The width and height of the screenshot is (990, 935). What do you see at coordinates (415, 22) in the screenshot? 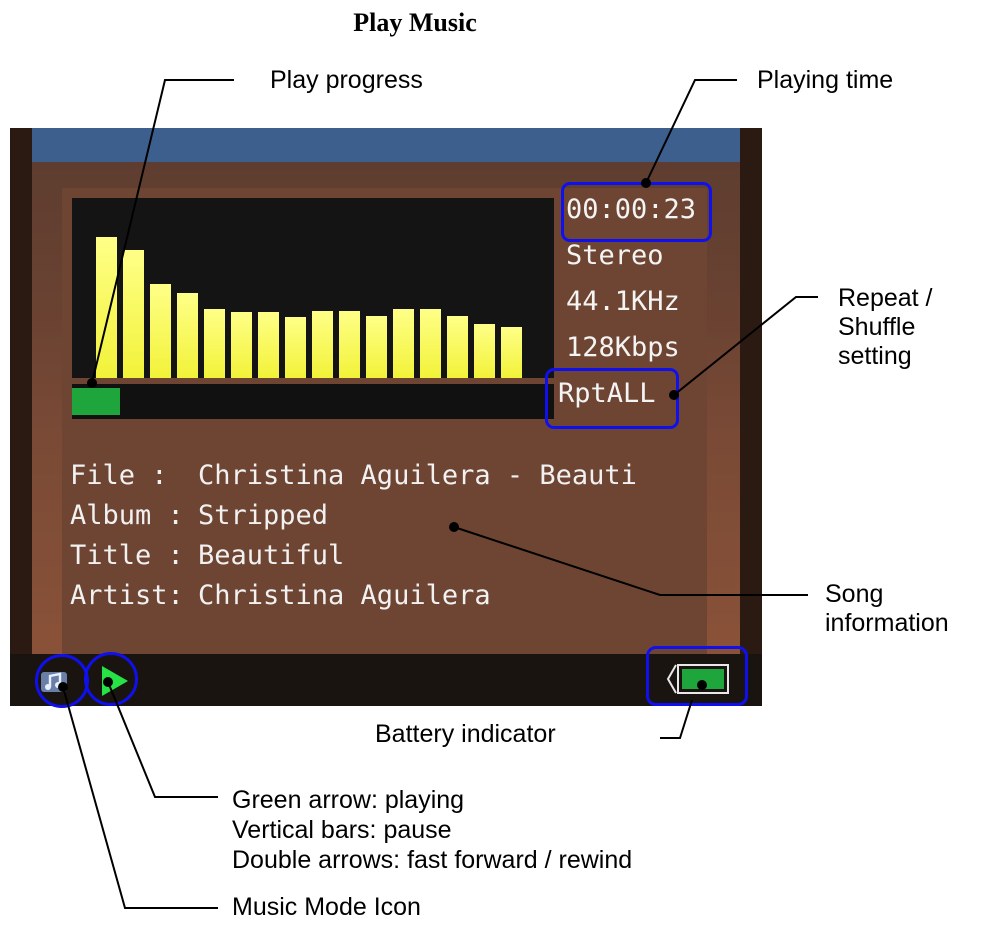
I see `page-title: Play Music` at bounding box center [415, 22].